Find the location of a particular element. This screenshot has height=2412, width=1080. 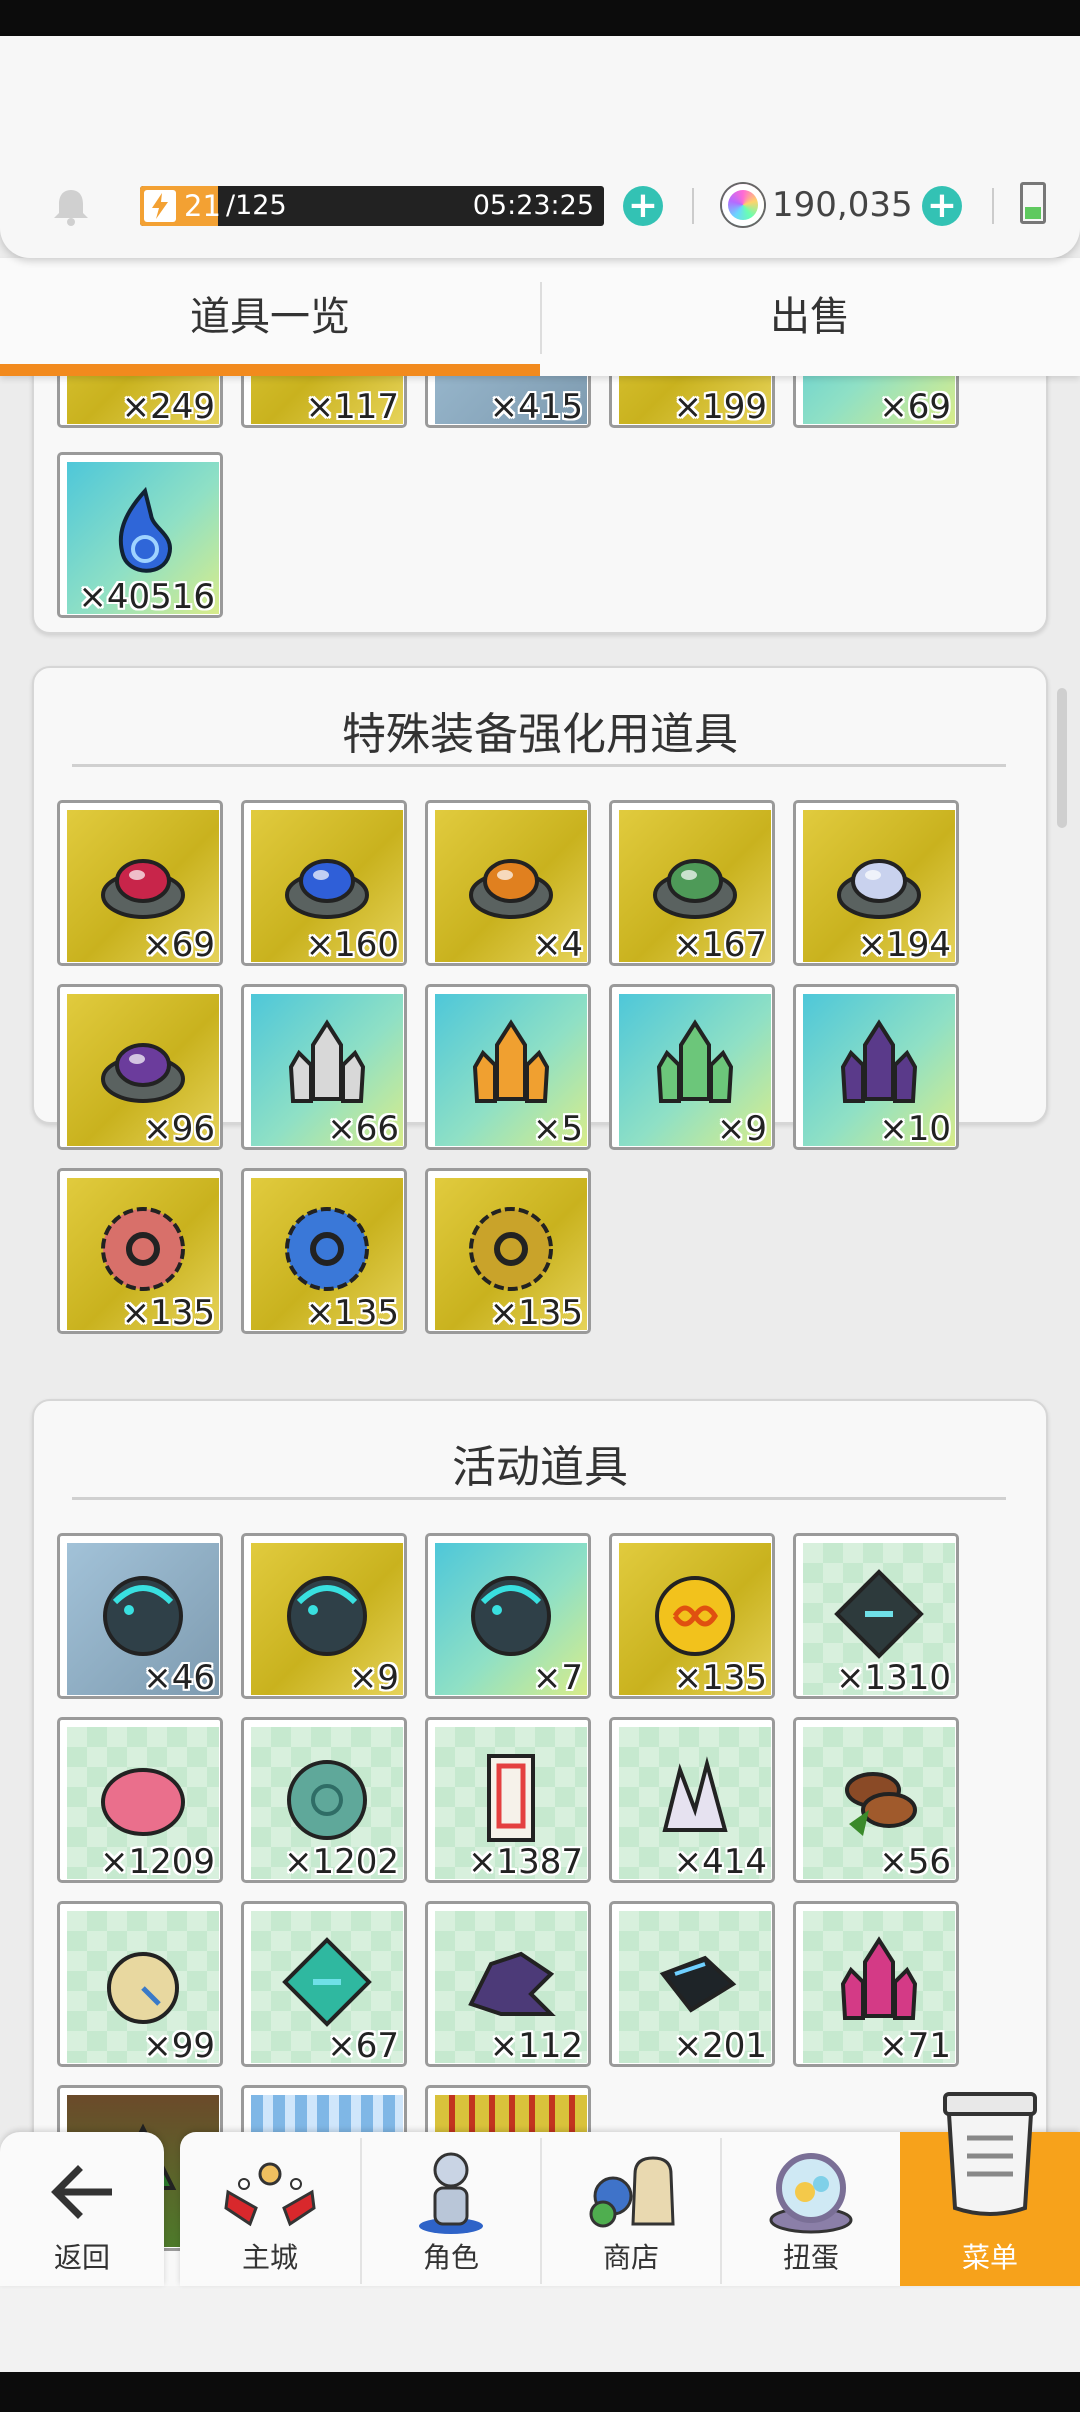

white-crystal-icon is located at coordinates (327, 1061).